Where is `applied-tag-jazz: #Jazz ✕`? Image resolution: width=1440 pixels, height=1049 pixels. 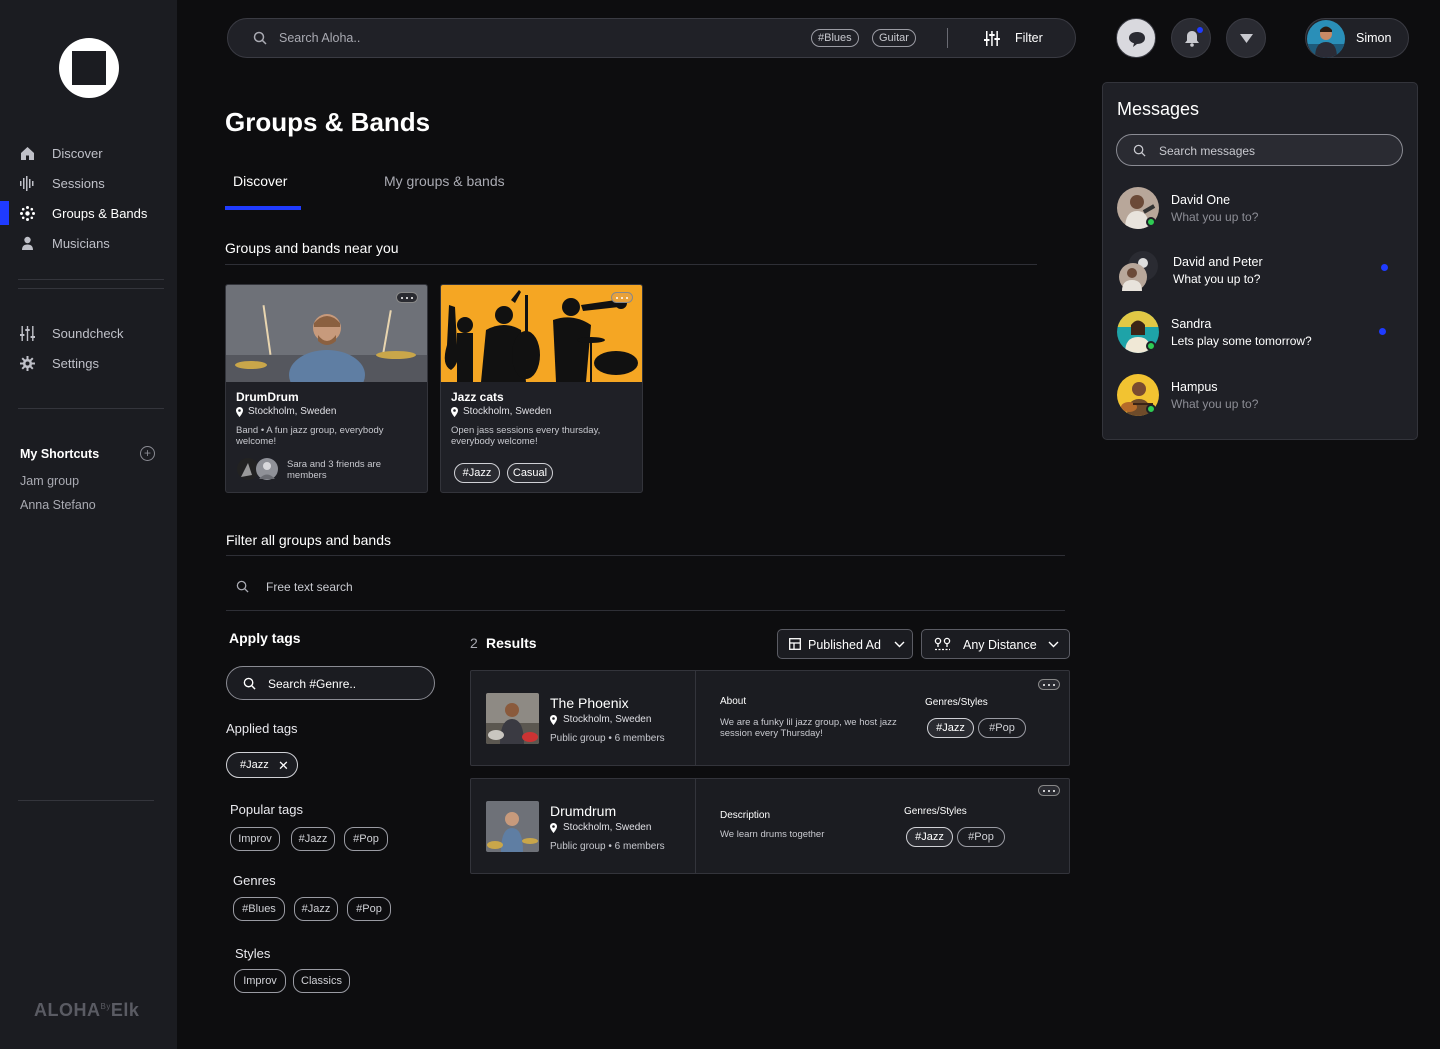 applied-tag-jazz: #Jazz ✕ is located at coordinates (262, 765).